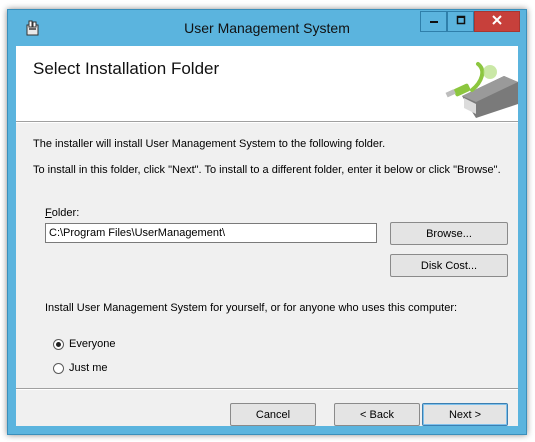 The image size is (535, 442). I want to click on radio-everyone: Everyone, so click(84, 344).